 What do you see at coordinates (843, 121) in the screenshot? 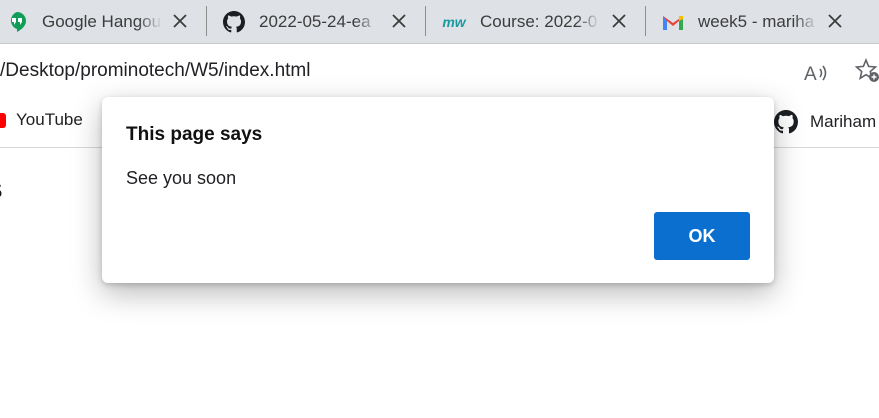
I see `bookmark-label: Mariham` at bounding box center [843, 121].